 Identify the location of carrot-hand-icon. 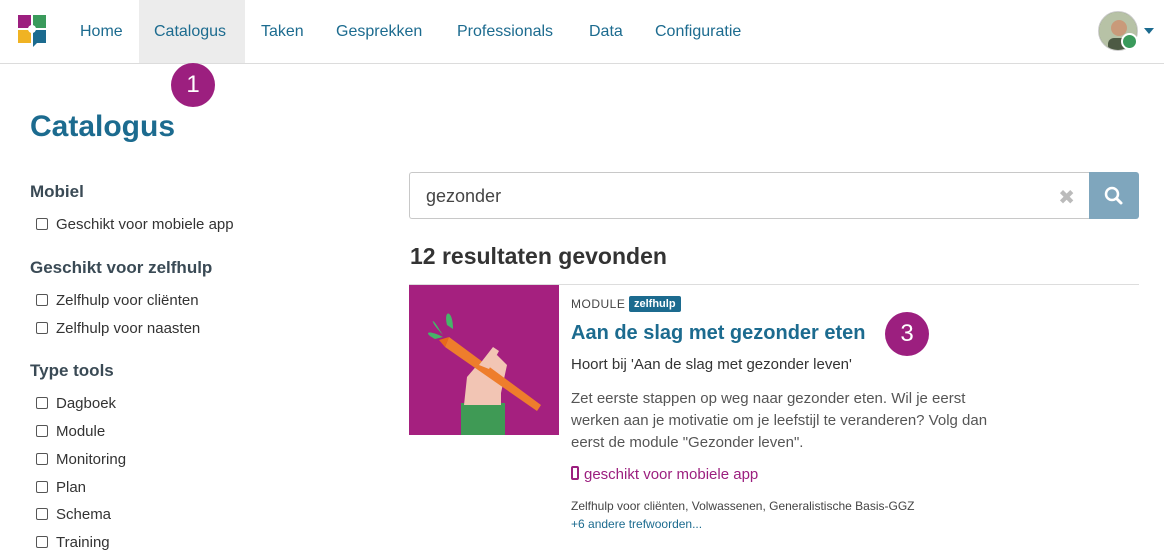
(484, 360).